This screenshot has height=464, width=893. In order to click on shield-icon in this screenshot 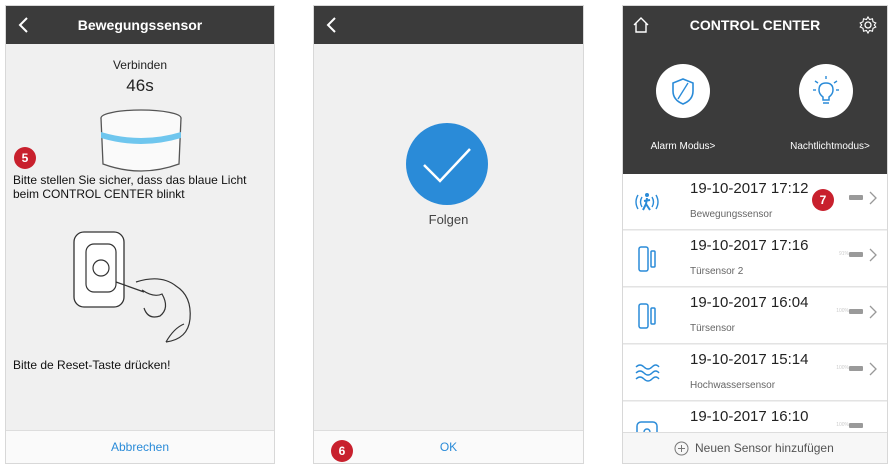, I will do `click(683, 91)`.